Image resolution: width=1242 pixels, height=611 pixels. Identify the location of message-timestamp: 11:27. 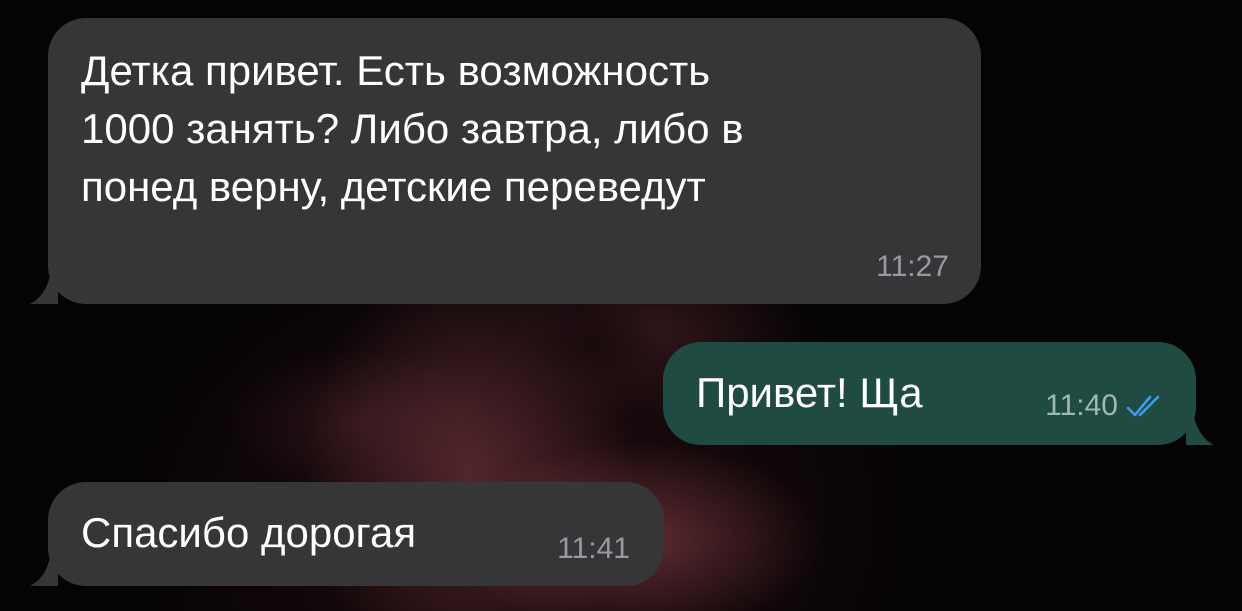
(912, 266).